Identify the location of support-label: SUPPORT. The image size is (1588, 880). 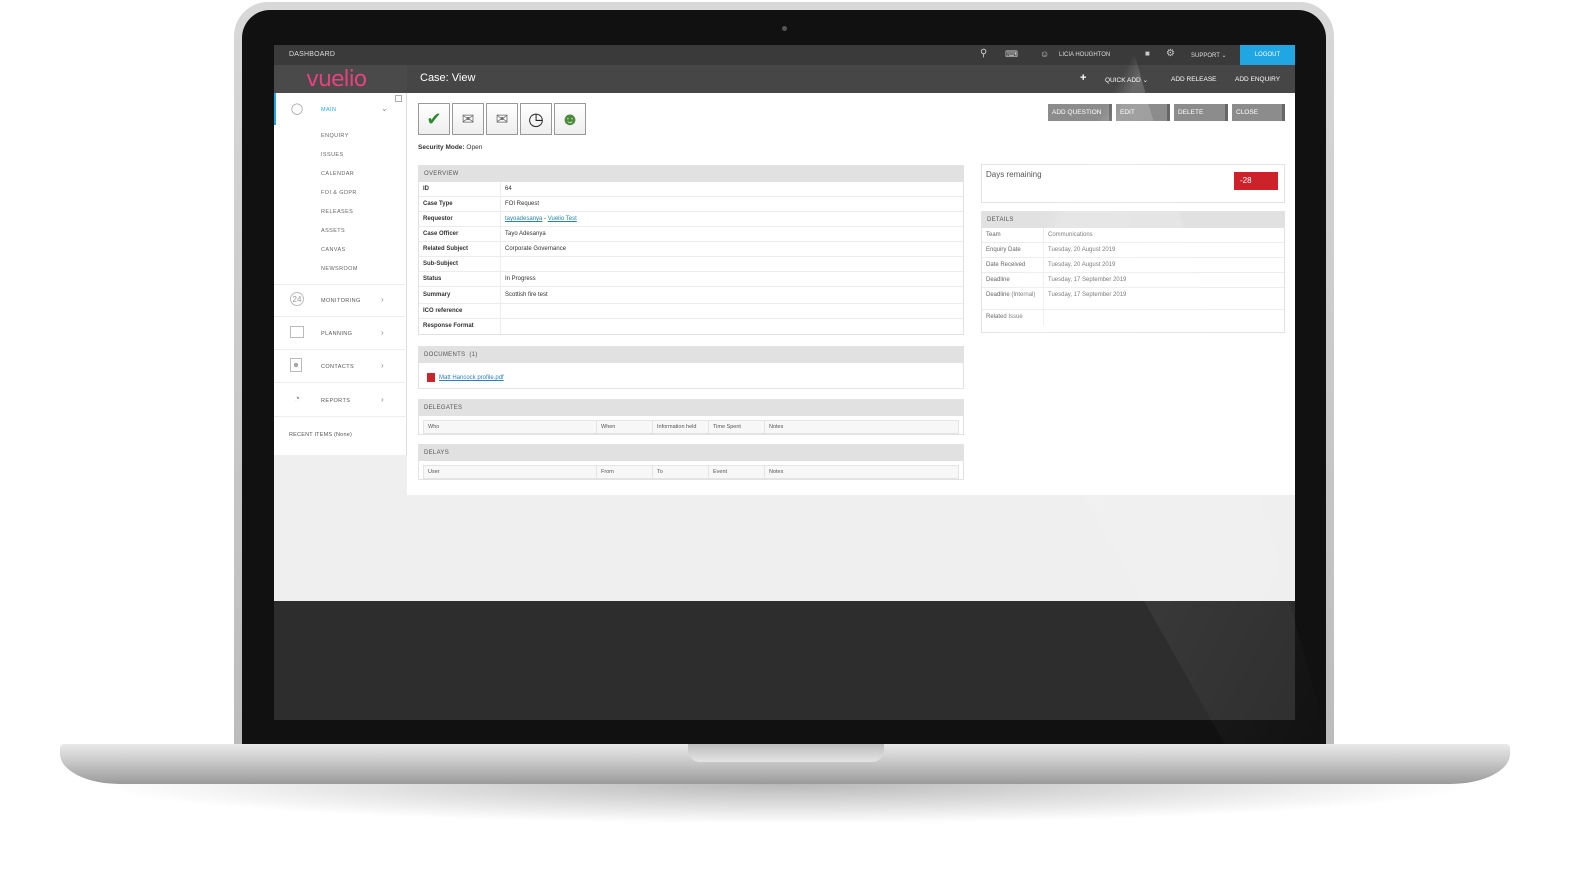
(1205, 56).